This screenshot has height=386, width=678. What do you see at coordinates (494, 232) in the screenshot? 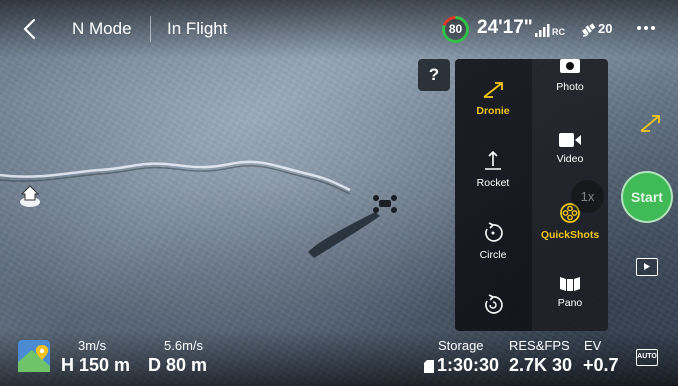
I see `circle-icon` at bounding box center [494, 232].